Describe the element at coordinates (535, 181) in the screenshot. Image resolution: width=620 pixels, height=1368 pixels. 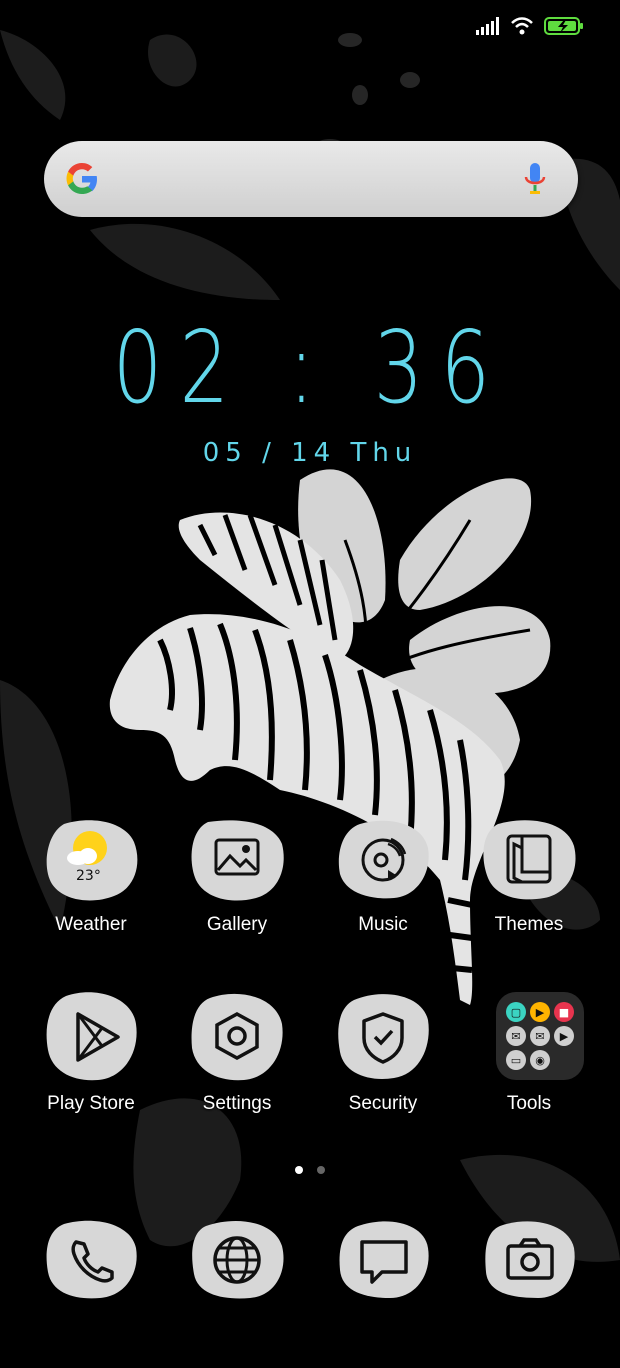
I see `microphone-icon` at that location.